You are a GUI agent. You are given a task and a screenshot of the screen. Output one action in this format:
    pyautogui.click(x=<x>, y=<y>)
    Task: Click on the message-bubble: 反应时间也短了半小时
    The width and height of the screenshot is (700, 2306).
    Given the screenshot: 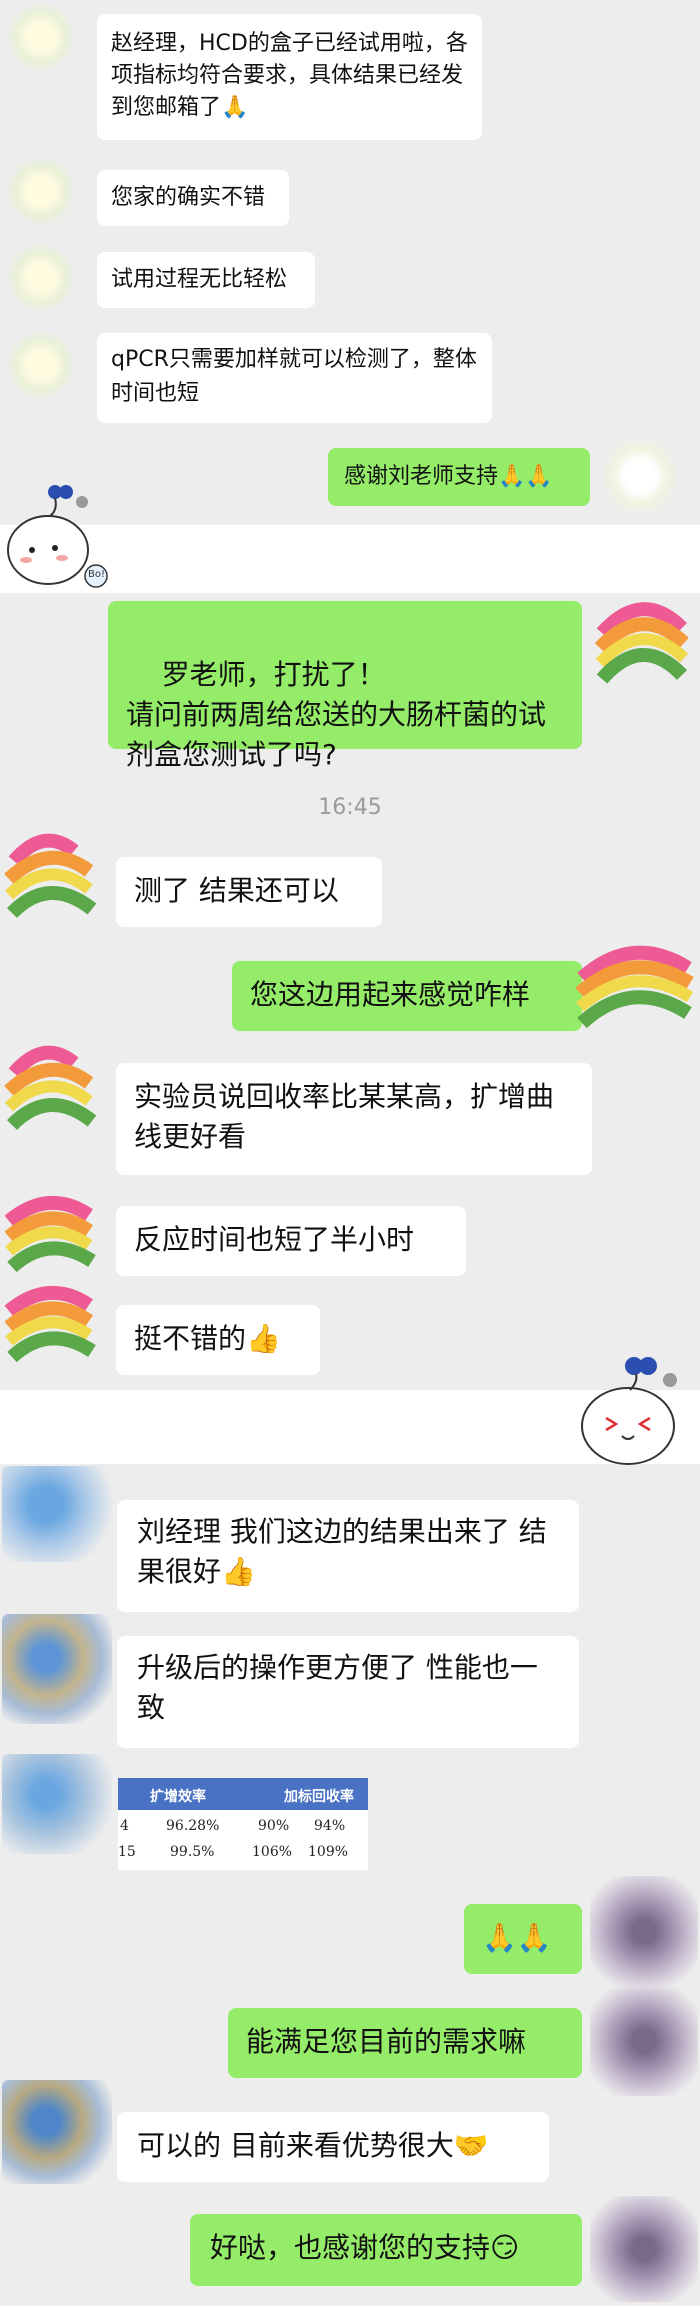 What is the action you would take?
    pyautogui.click(x=291, y=1241)
    